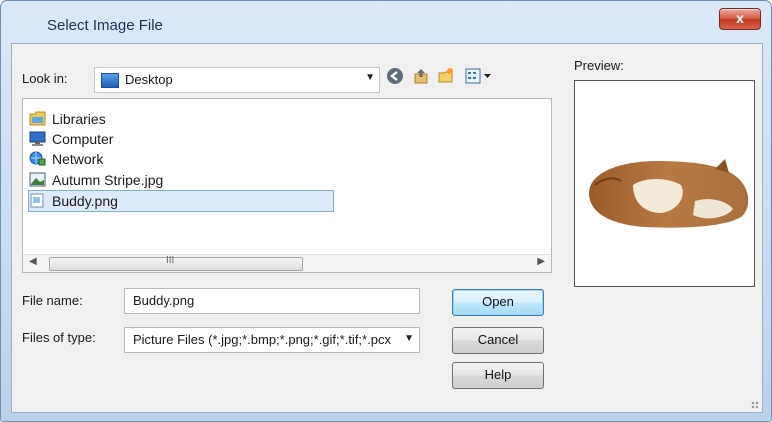 Image resolution: width=772 pixels, height=422 pixels. Describe the element at coordinates (105, 25) in the screenshot. I see `dialog-title: Select Image File` at that location.